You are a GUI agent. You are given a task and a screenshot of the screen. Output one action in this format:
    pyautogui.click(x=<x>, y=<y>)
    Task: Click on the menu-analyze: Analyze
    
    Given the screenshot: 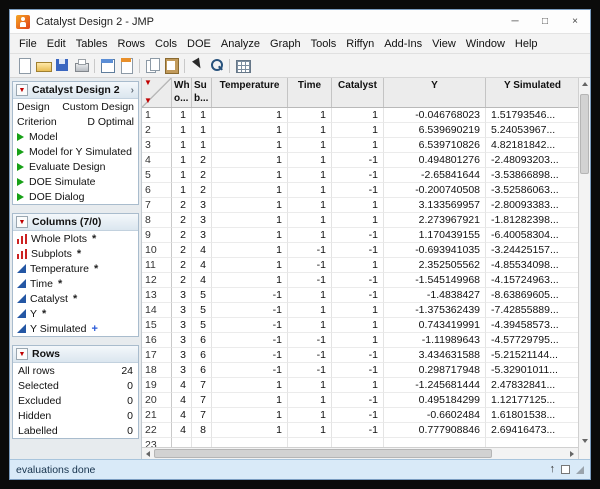 What is the action you would take?
    pyautogui.click(x=240, y=44)
    